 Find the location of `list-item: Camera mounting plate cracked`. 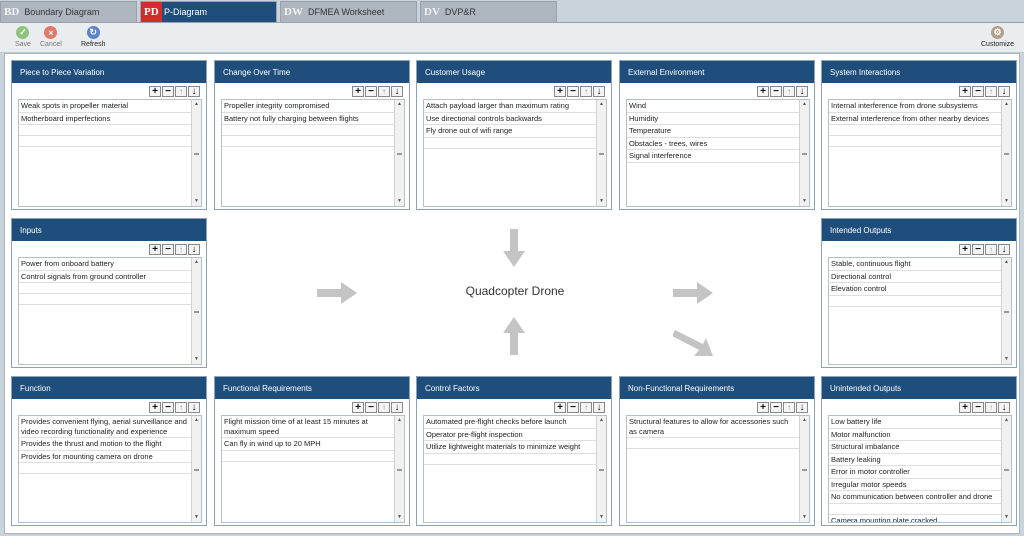

list-item: Camera mounting plate cracked is located at coordinates (915, 519).